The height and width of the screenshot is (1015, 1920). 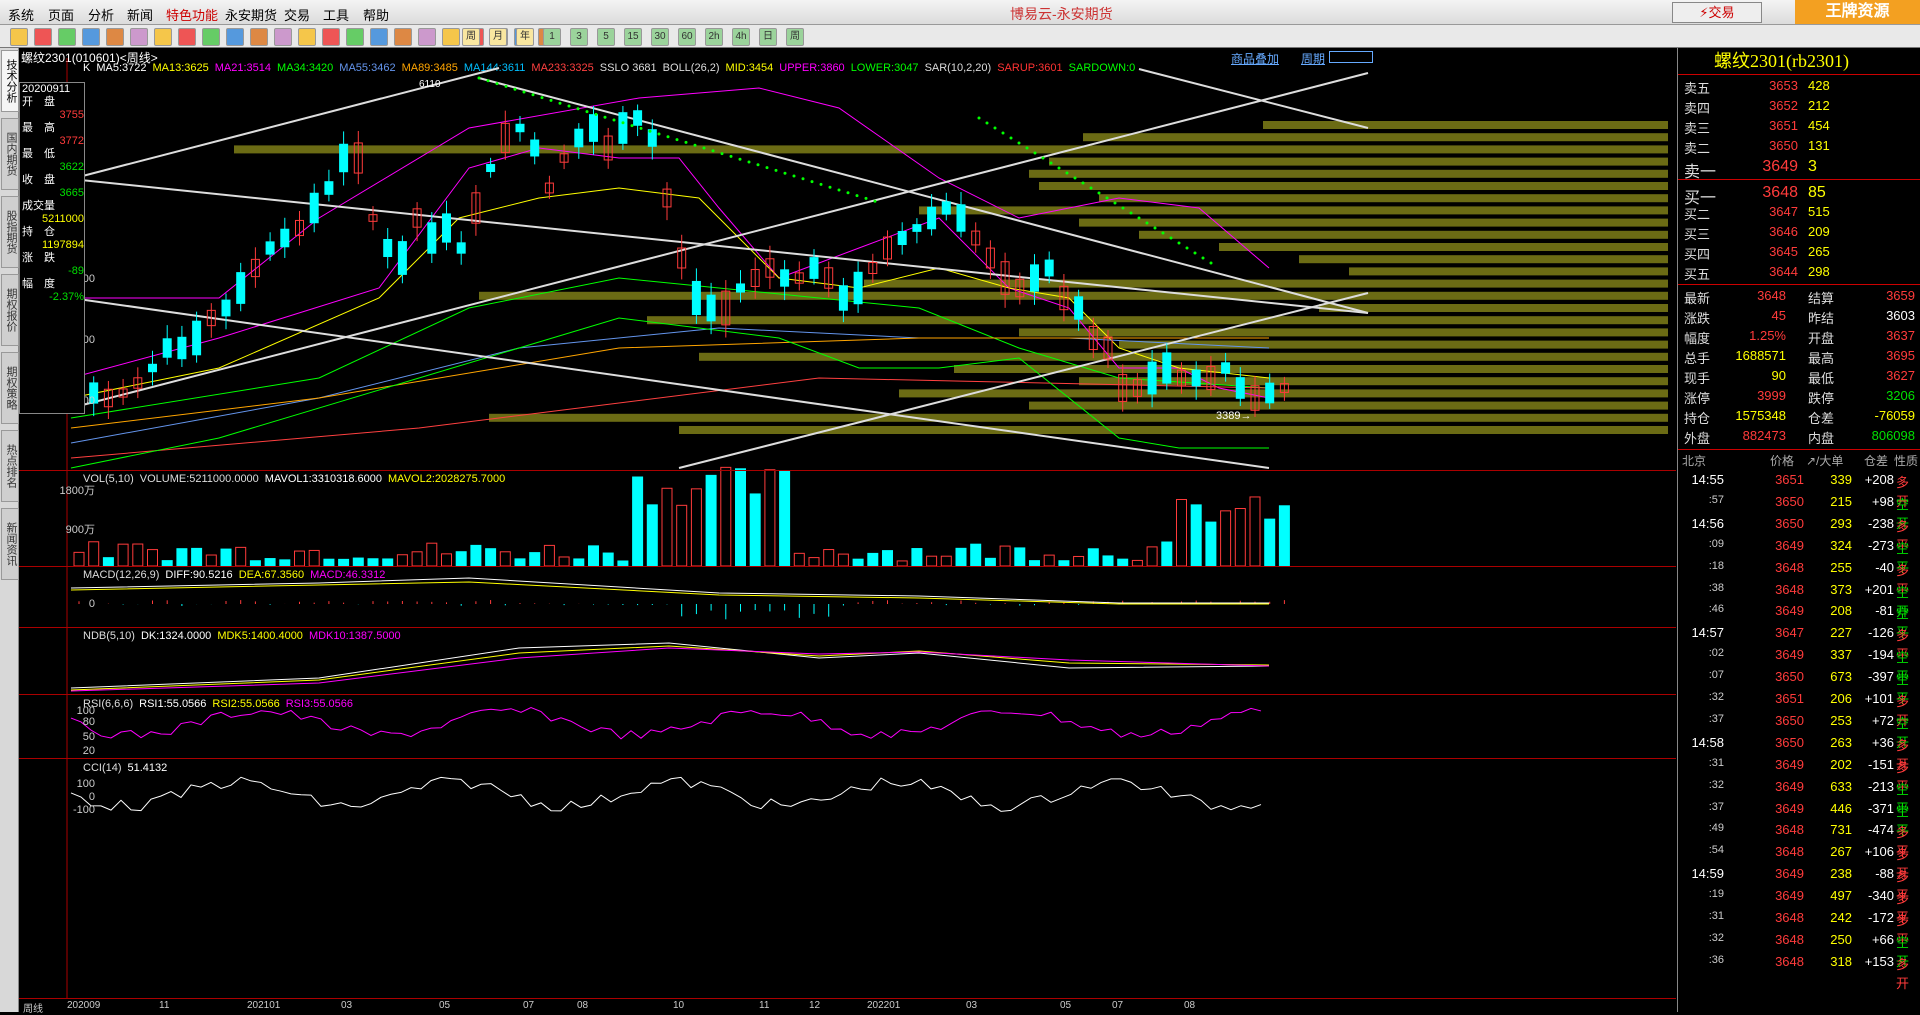 I want to click on period-button: 30, so click(x=660, y=37).